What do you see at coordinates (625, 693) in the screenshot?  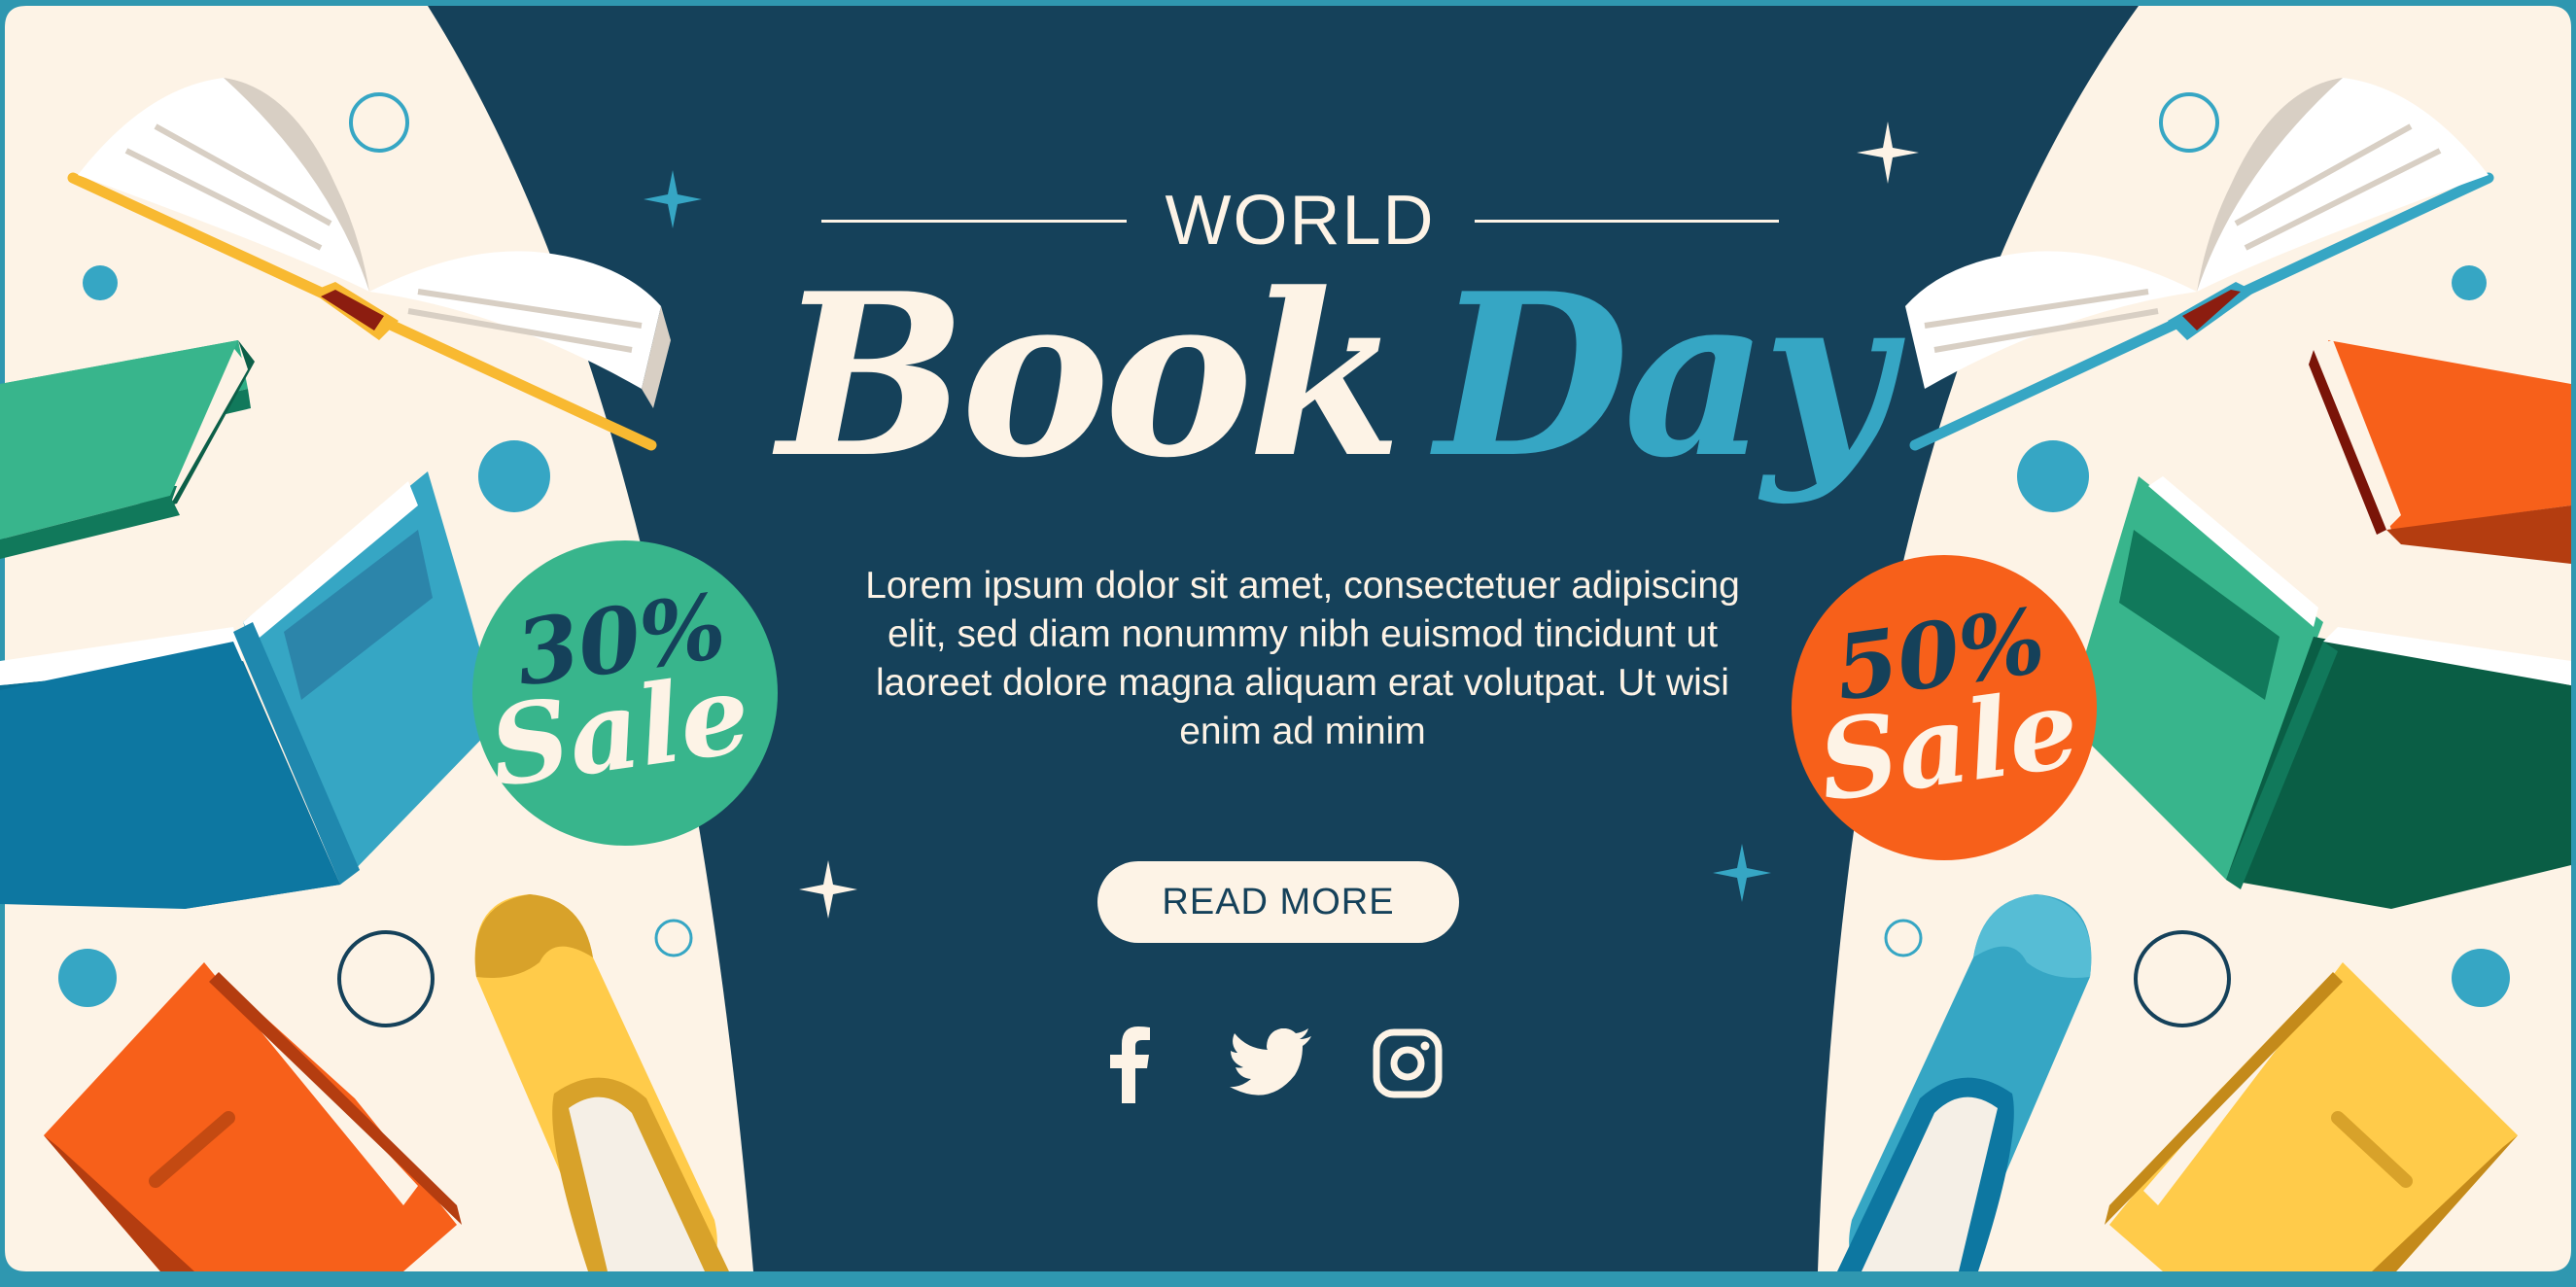 I see `sale-badge-left: 30% Sale` at bounding box center [625, 693].